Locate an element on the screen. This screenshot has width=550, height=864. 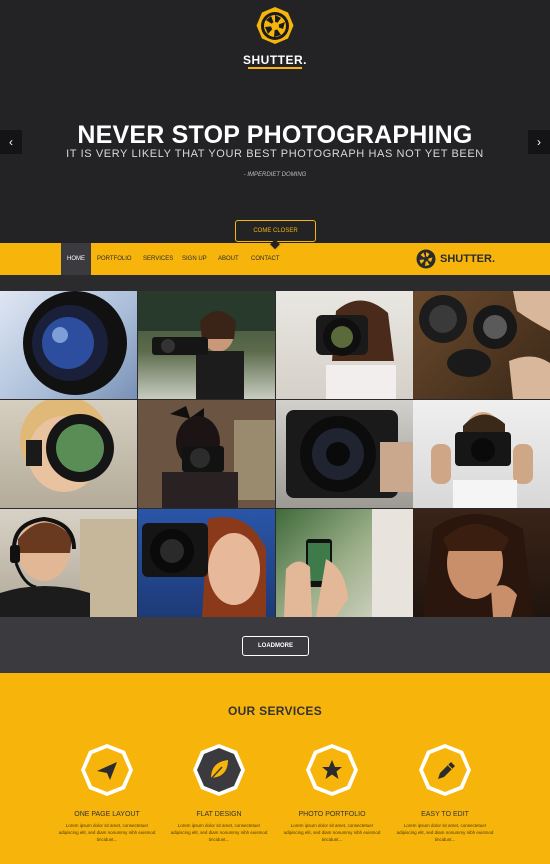
brand-name: SHUTTER. is located at coordinates (275, 60).